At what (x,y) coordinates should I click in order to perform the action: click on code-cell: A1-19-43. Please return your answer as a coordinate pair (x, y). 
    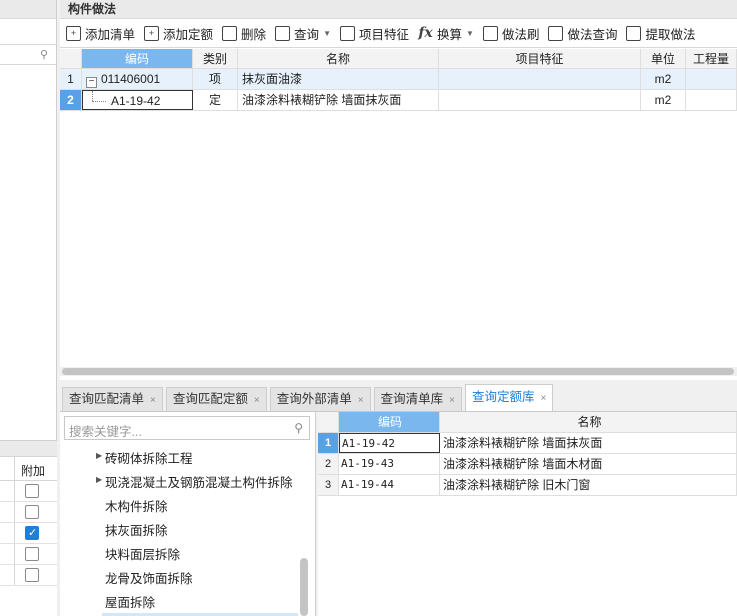
    Looking at the image, I should click on (389, 464).